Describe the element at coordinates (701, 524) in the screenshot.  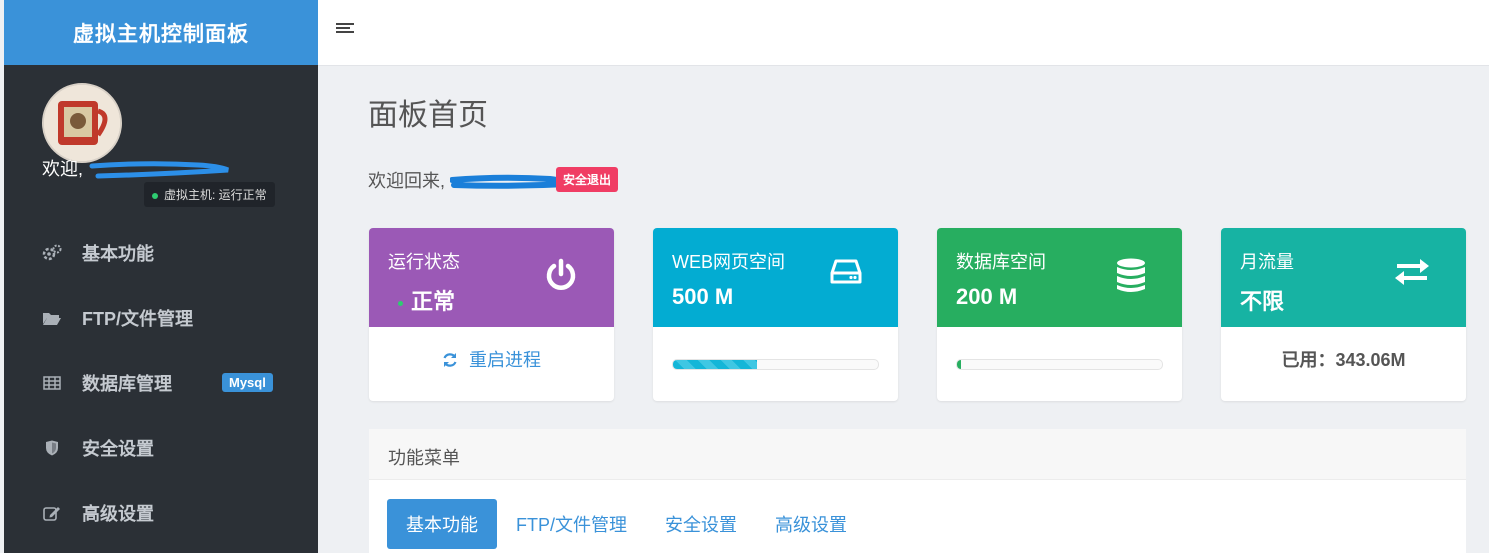
I see `tab-security: 安全设置` at that location.